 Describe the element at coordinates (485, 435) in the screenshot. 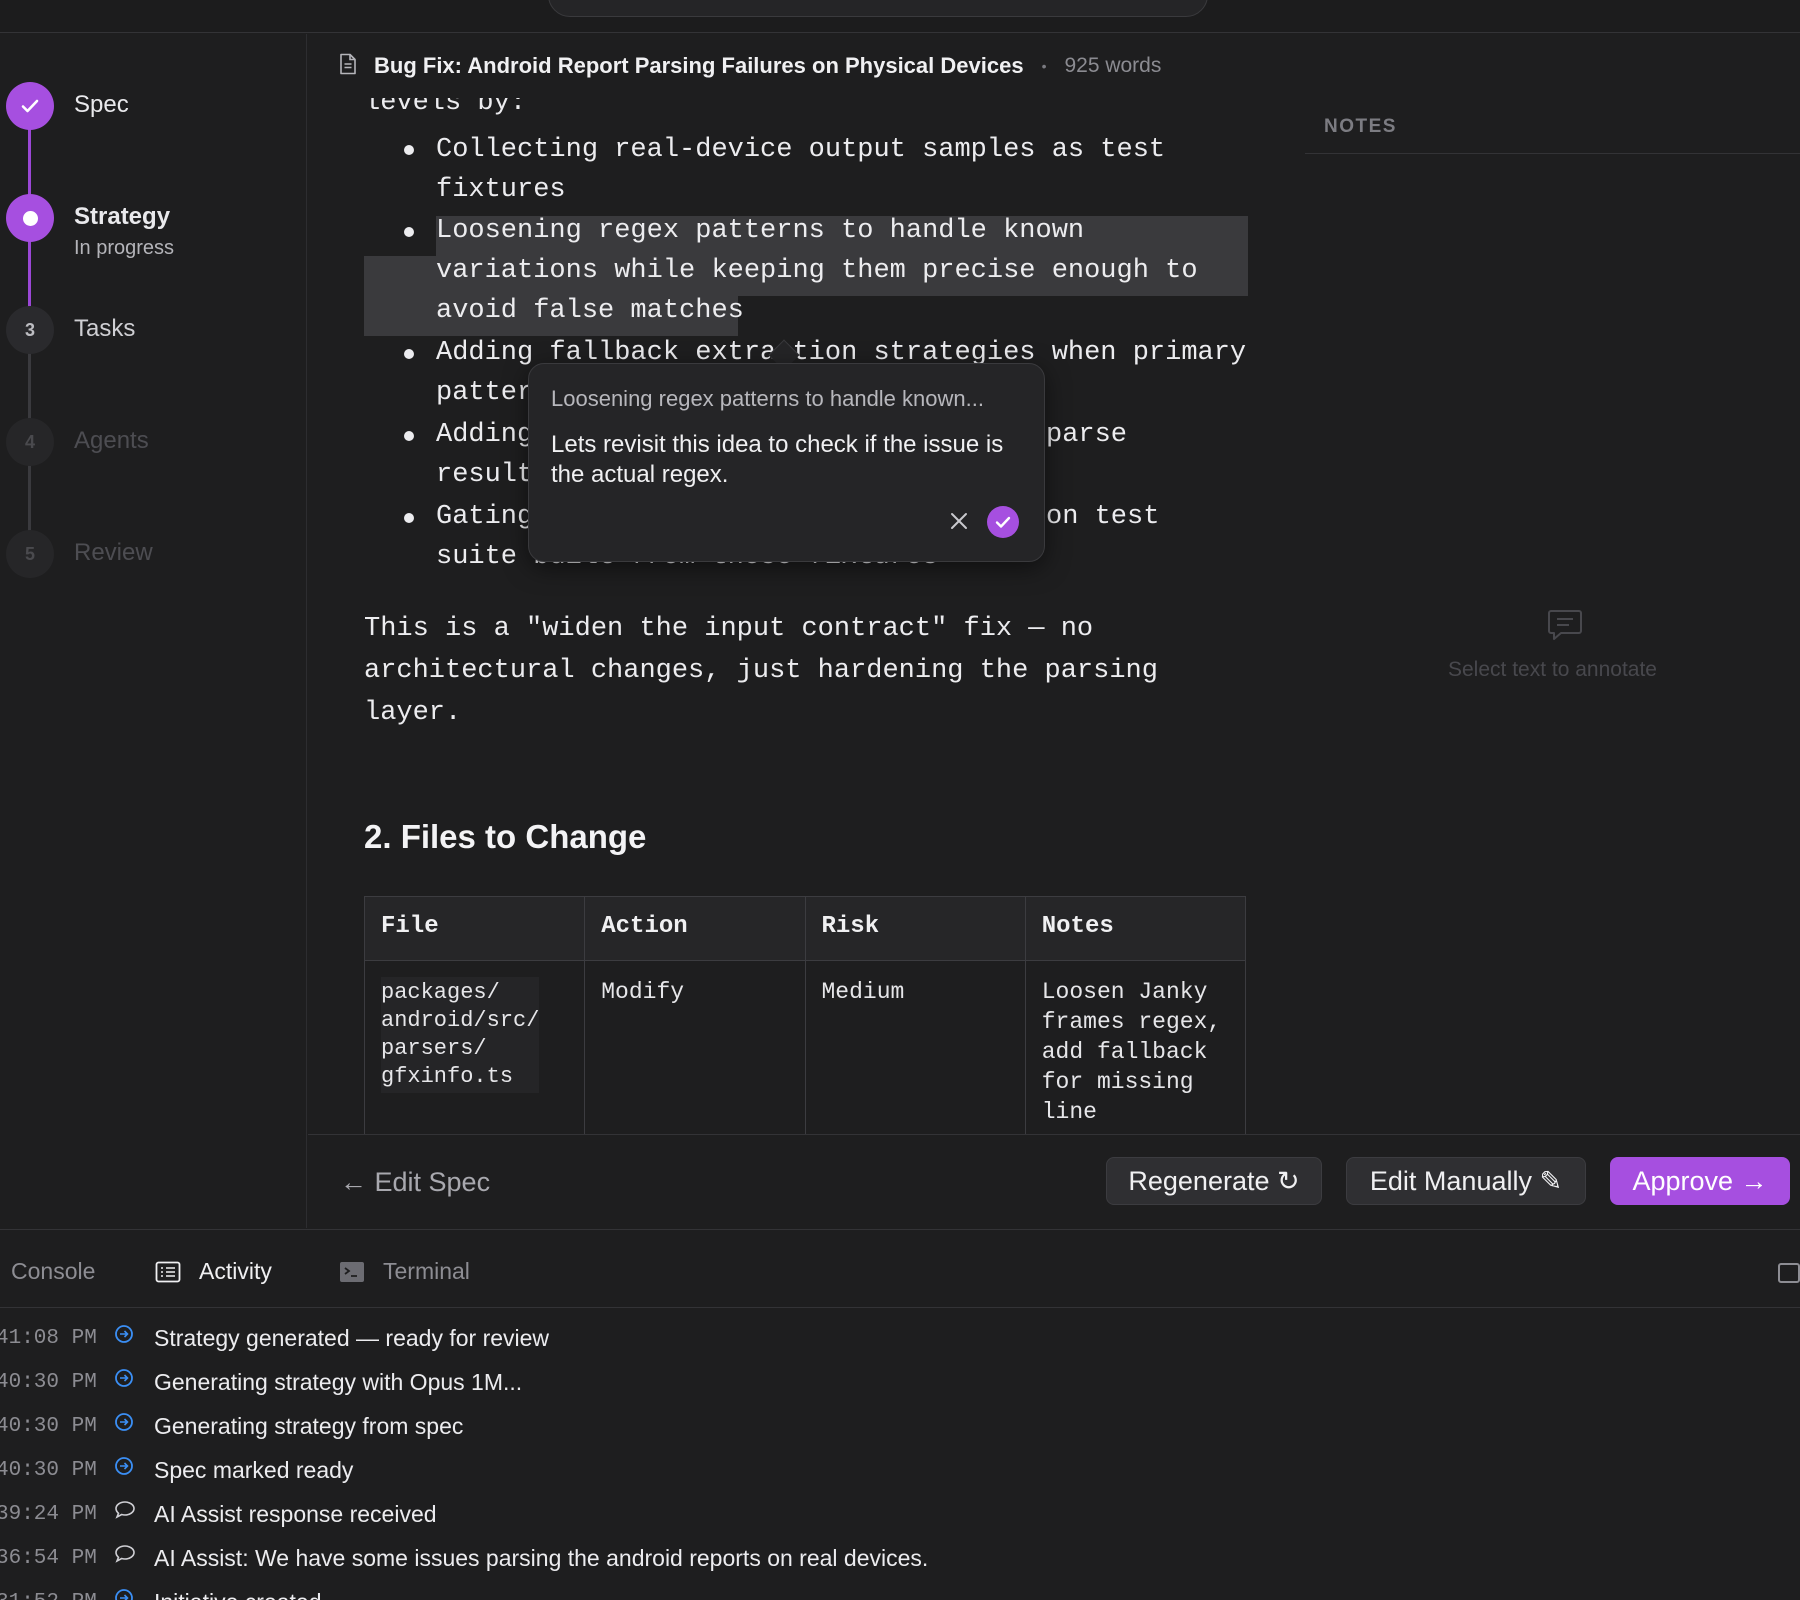

I see `bullet-text: Adding` at that location.